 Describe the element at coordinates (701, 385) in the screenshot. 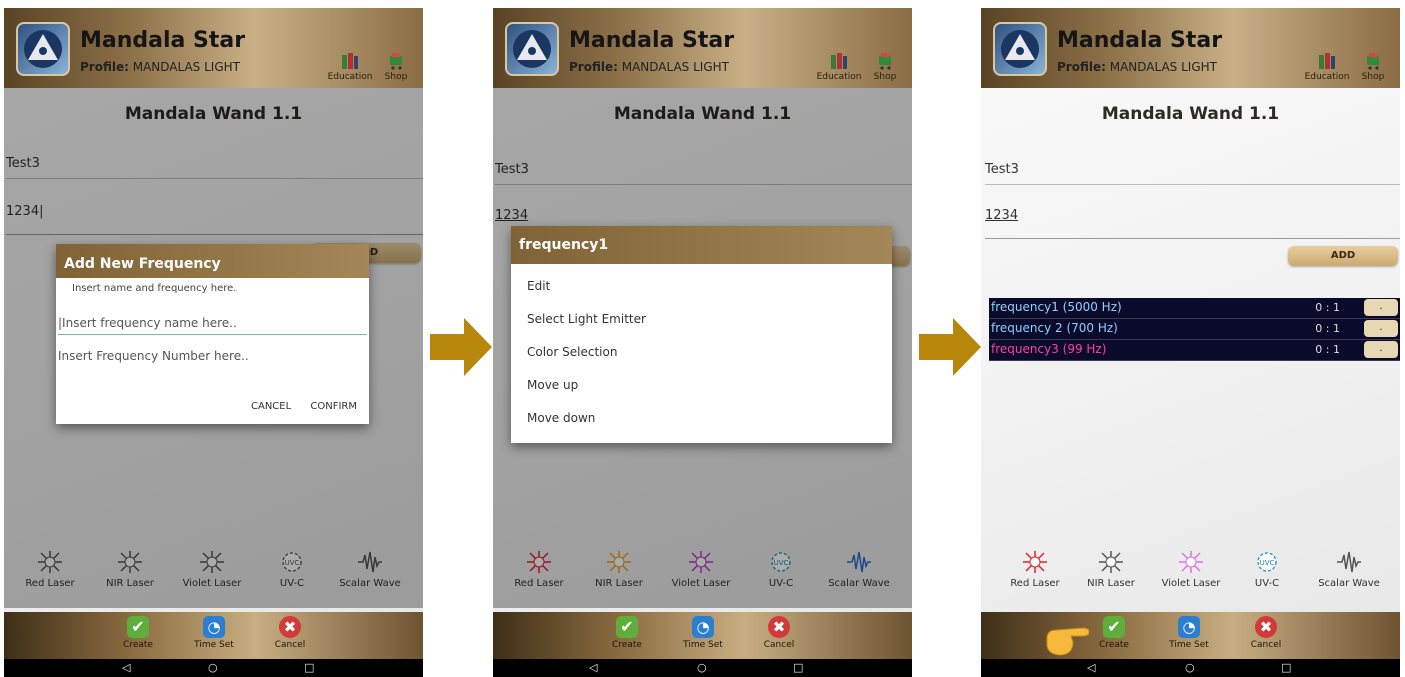

I see `menu-item-move-up: Move up` at that location.